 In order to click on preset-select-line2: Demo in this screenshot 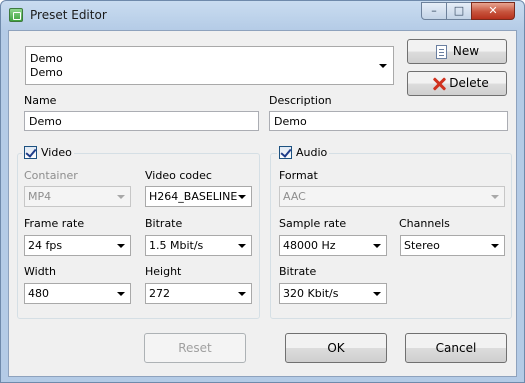, I will do `click(46, 72)`.